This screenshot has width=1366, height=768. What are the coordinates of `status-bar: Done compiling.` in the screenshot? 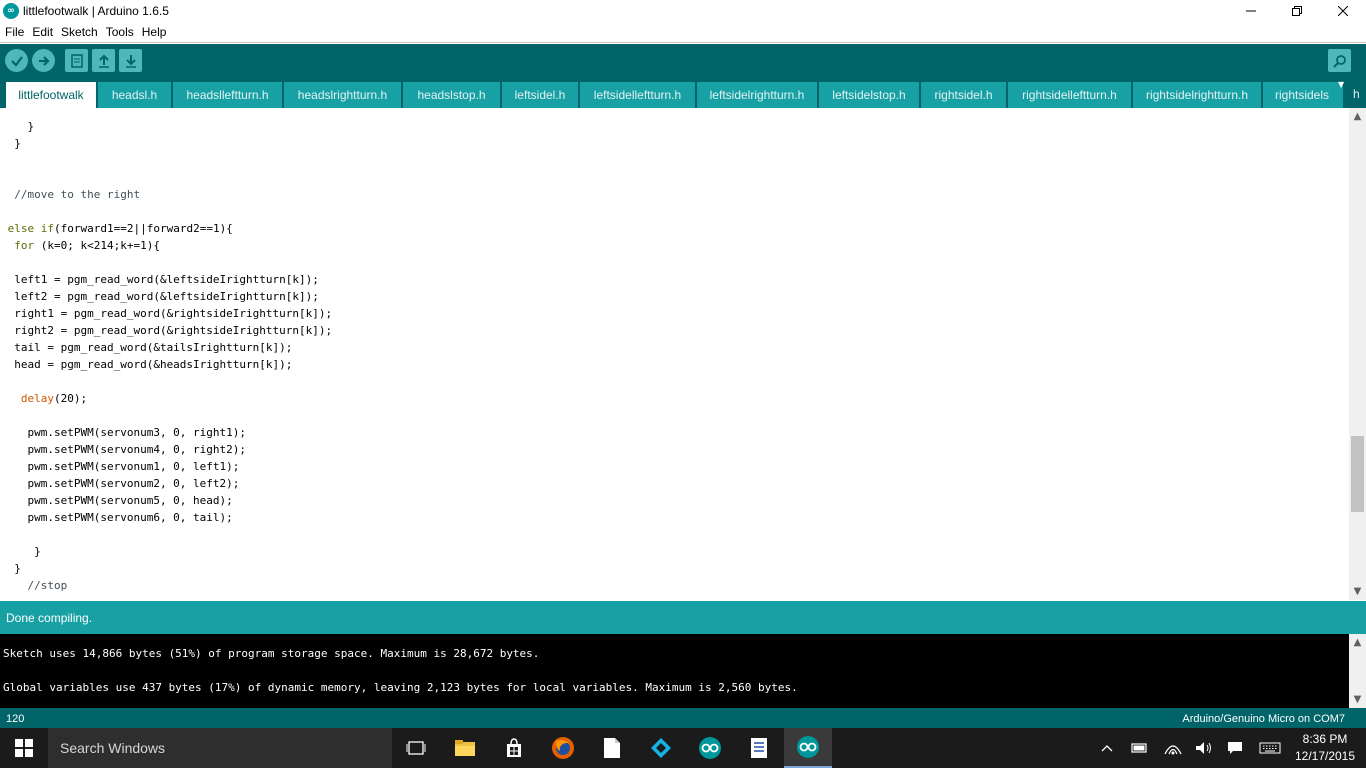 It's located at (683, 617).